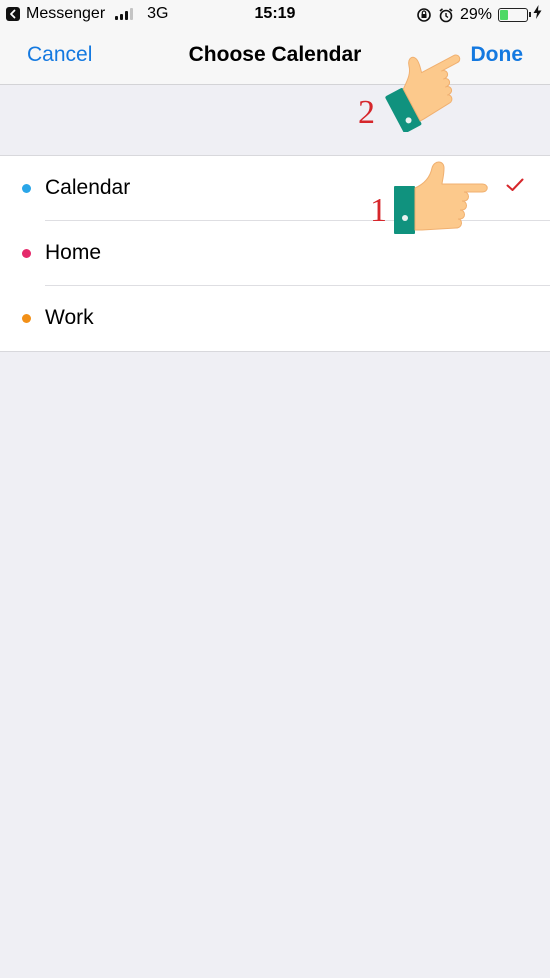 This screenshot has height=978, width=550. What do you see at coordinates (88, 187) in the screenshot?
I see `calendar-label: Calendar` at bounding box center [88, 187].